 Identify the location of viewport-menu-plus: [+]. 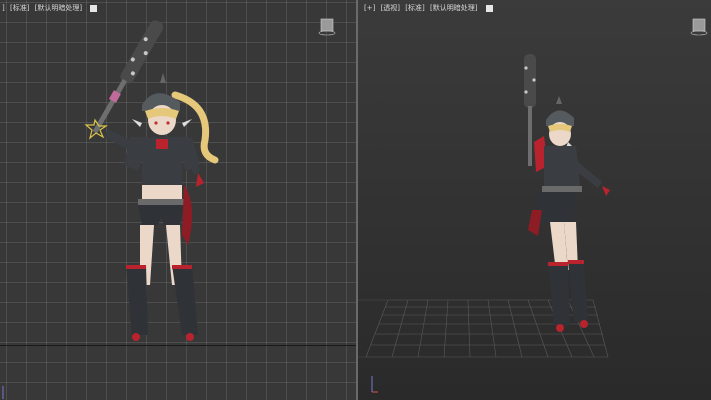
(369, 8).